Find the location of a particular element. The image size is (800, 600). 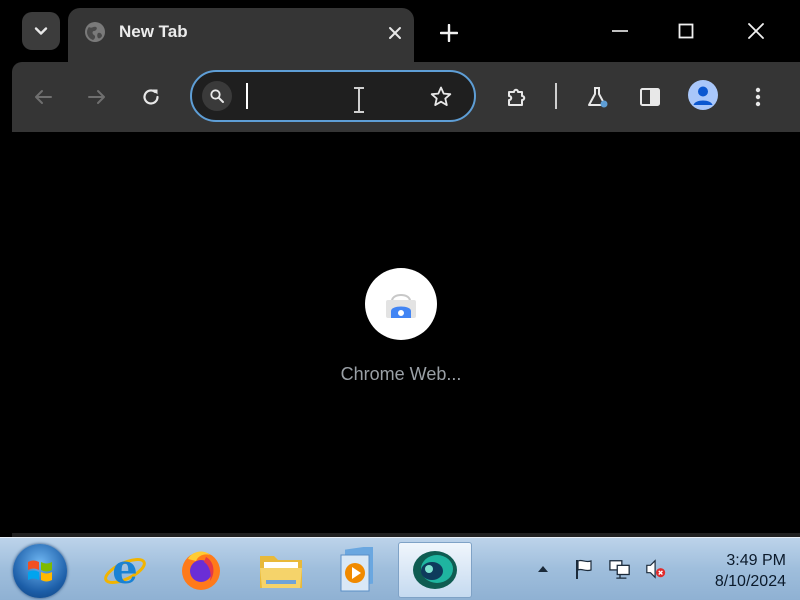

firefox-icon is located at coordinates (201, 570).